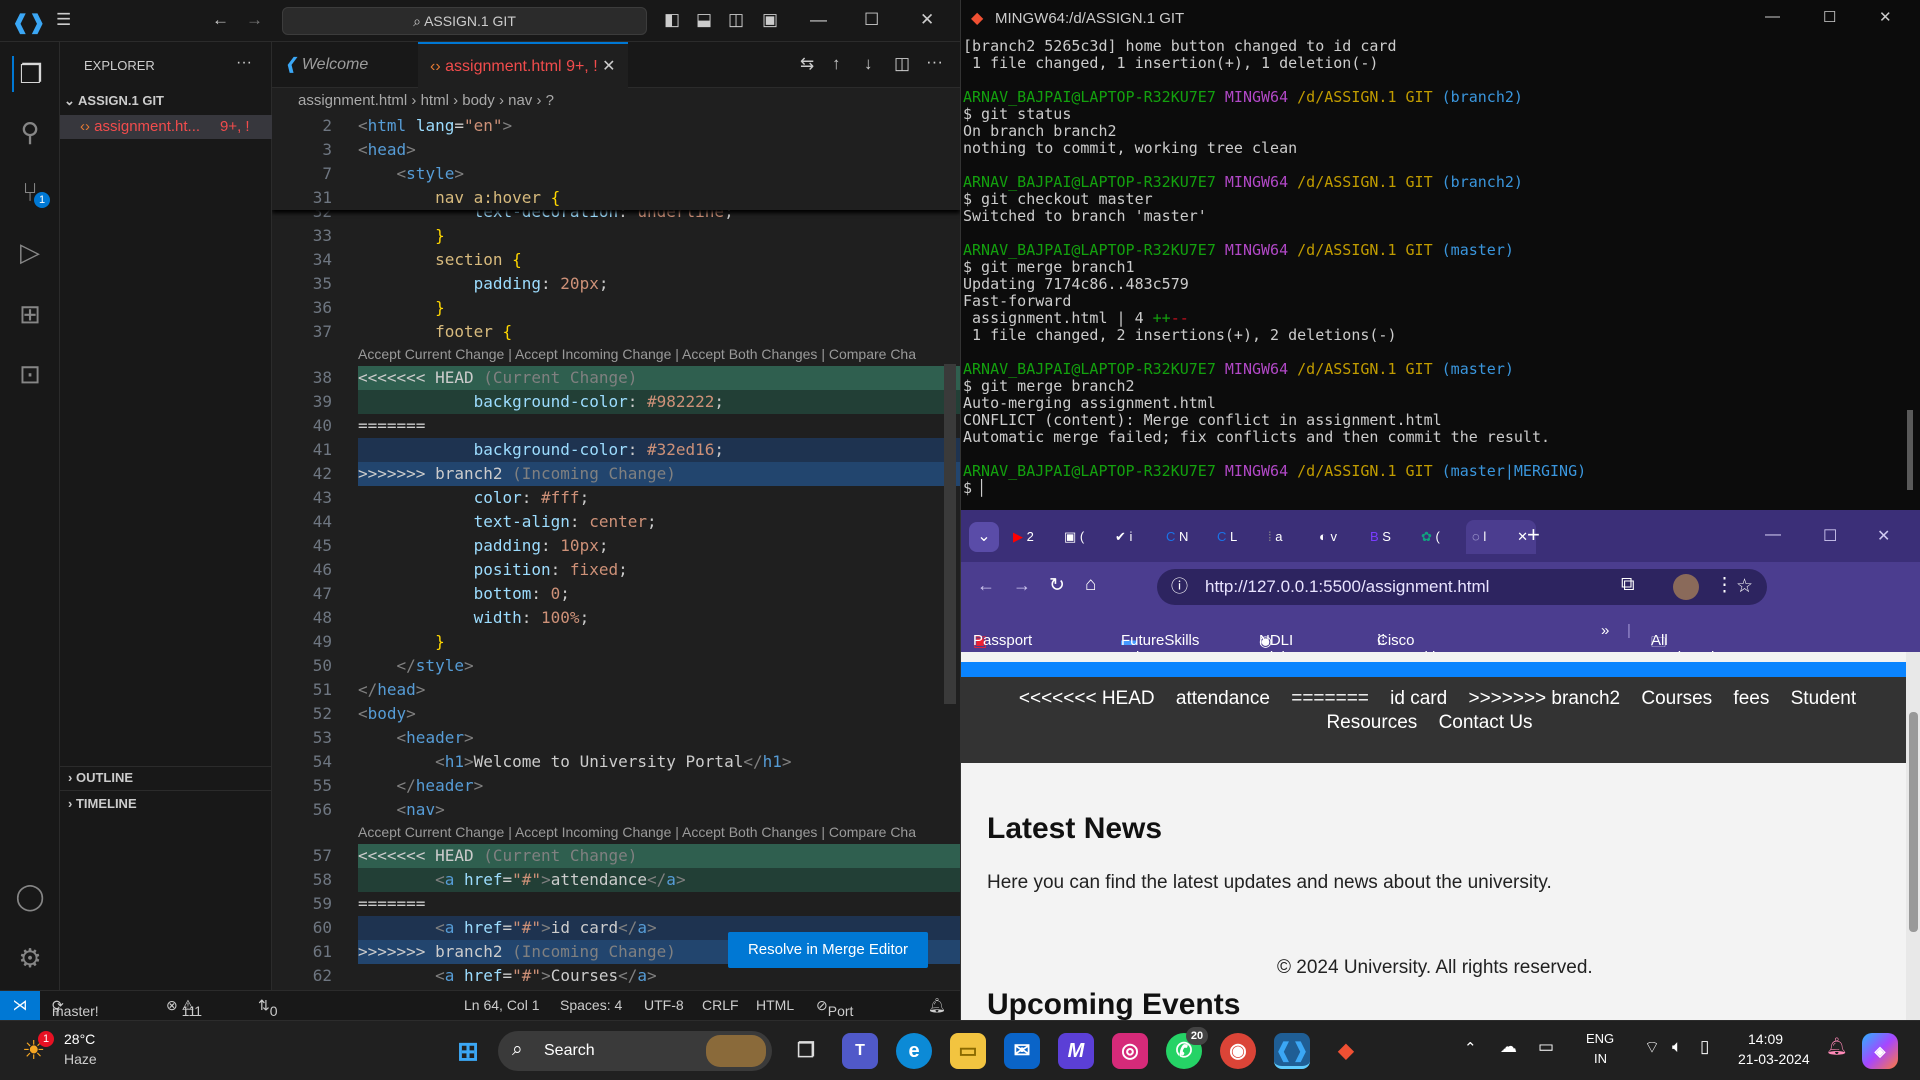 The image size is (1920, 1080). What do you see at coordinates (254, 20) in the screenshot?
I see `forward-arrow-icon: →` at bounding box center [254, 20].